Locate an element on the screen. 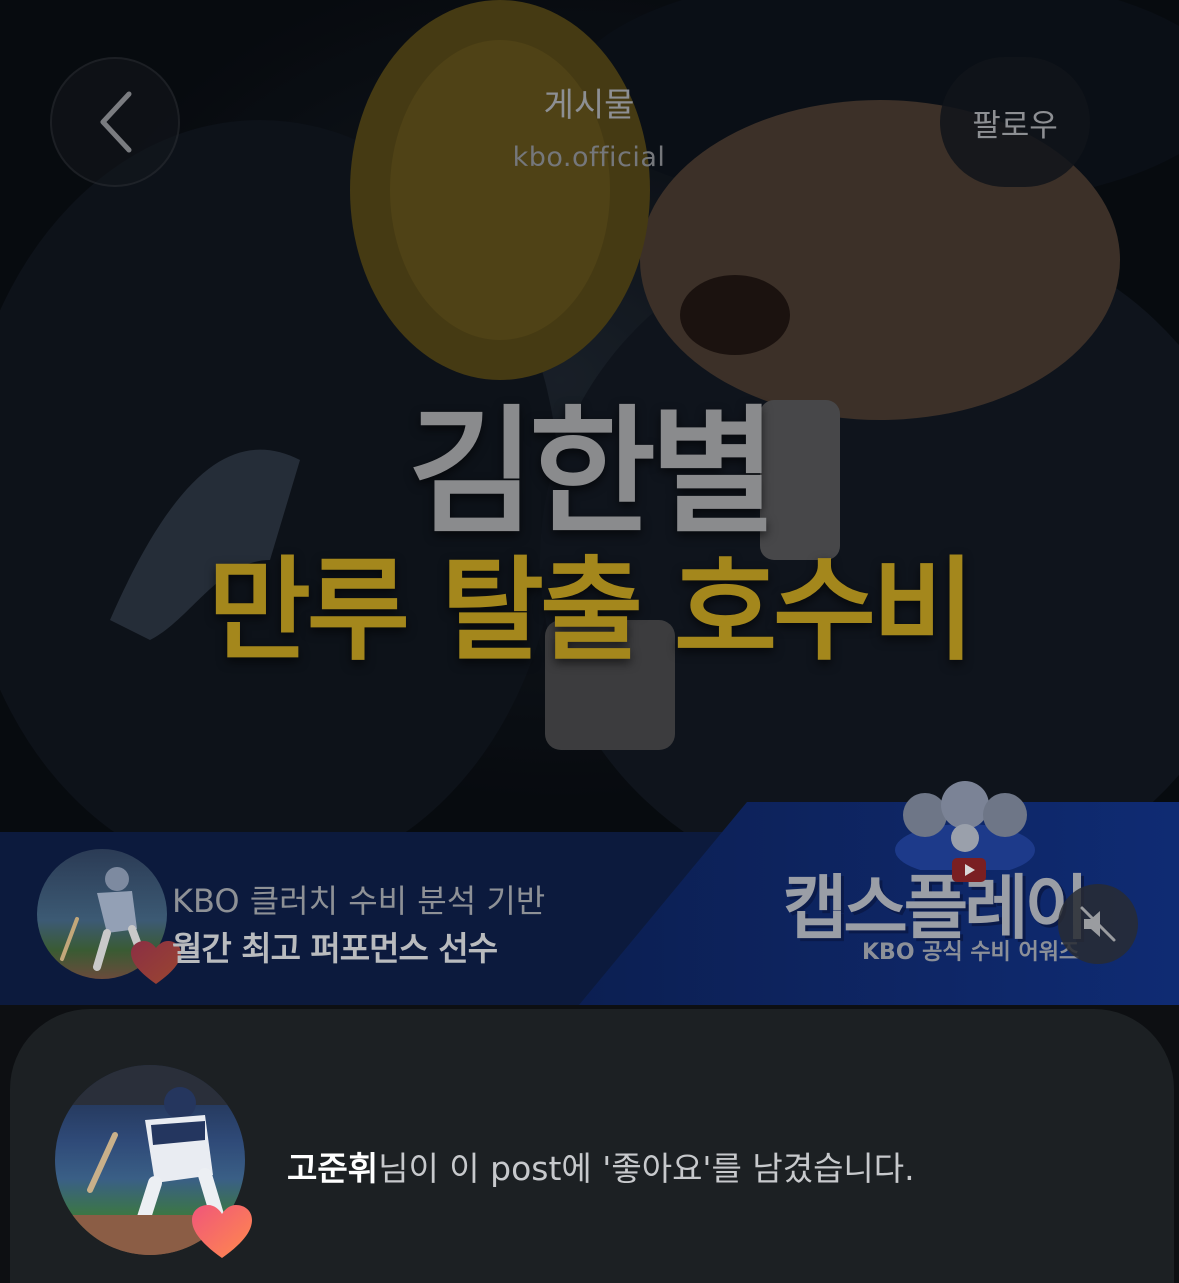 The height and width of the screenshot is (1283, 1179). page-title: 게시물 is located at coordinates (589, 104).